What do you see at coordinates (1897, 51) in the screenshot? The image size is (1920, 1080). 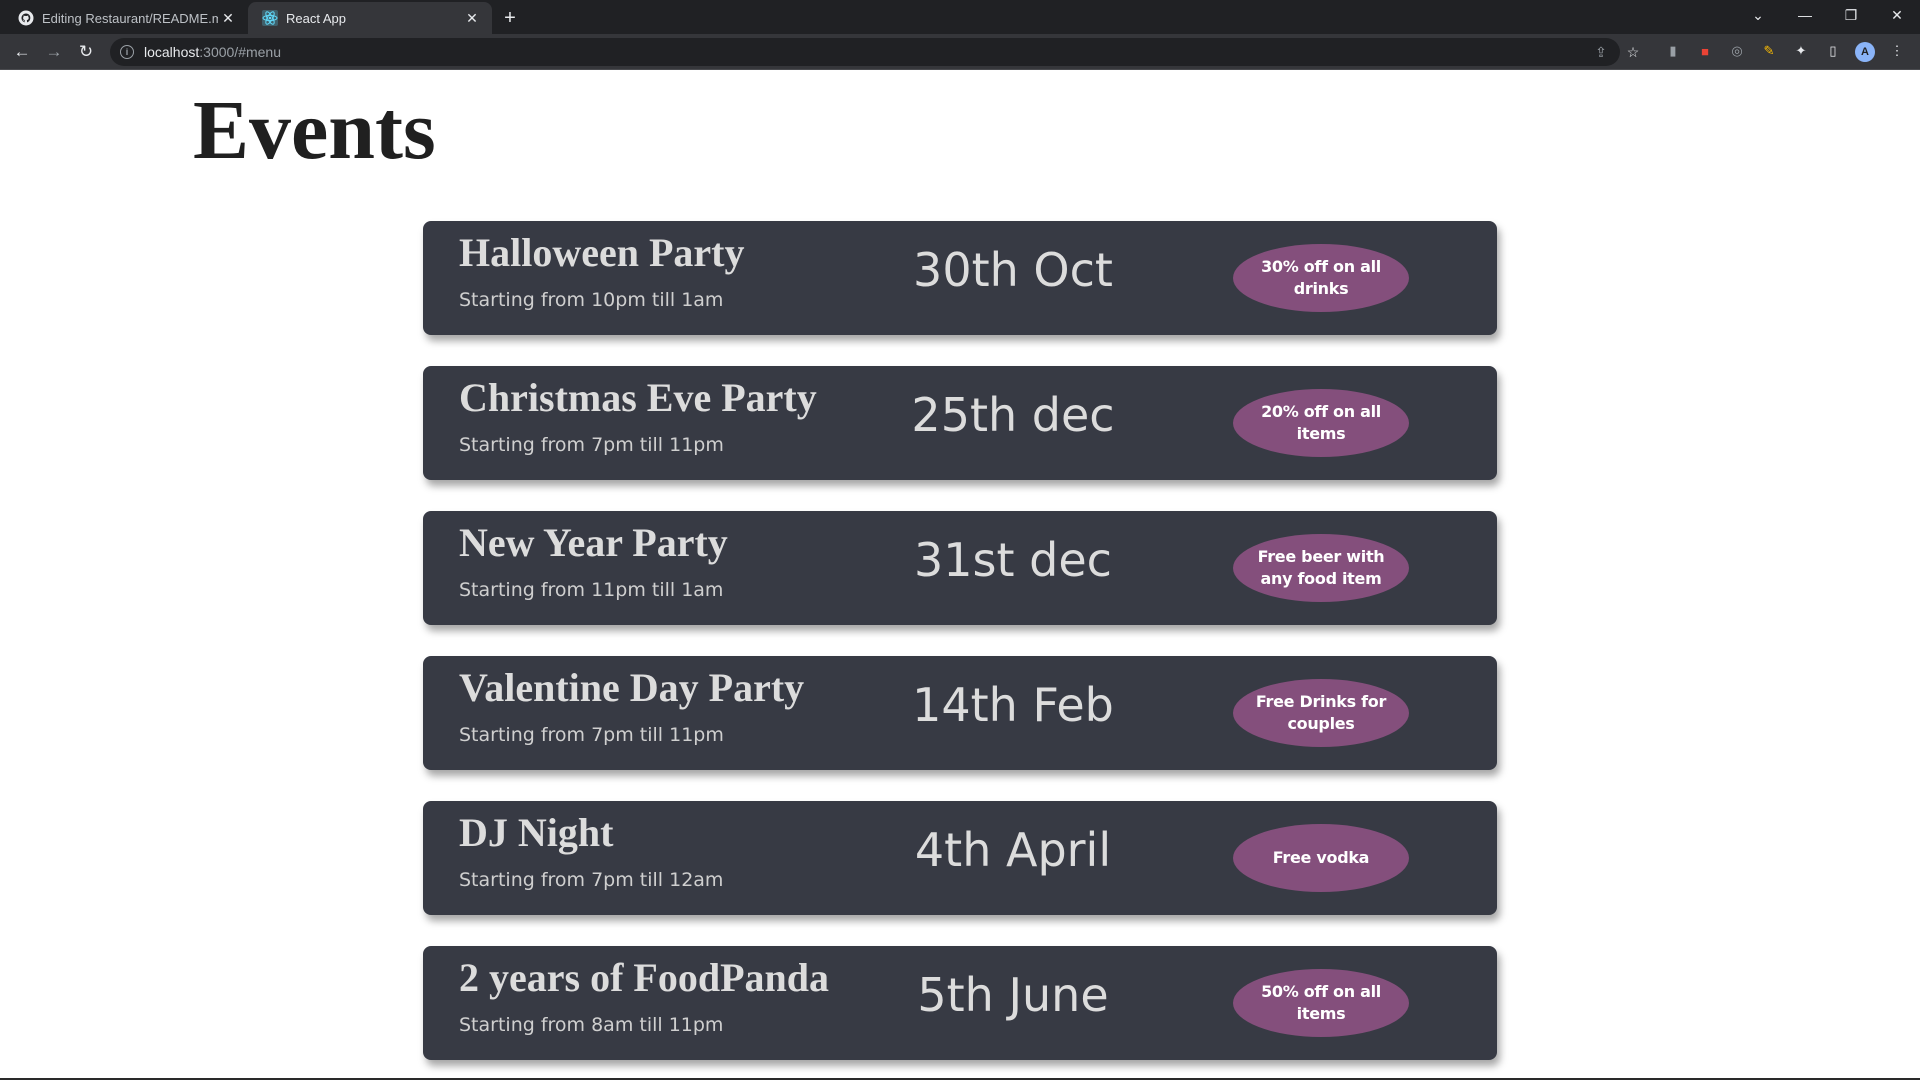 I see `browser-menu-icon: ⋮` at bounding box center [1897, 51].